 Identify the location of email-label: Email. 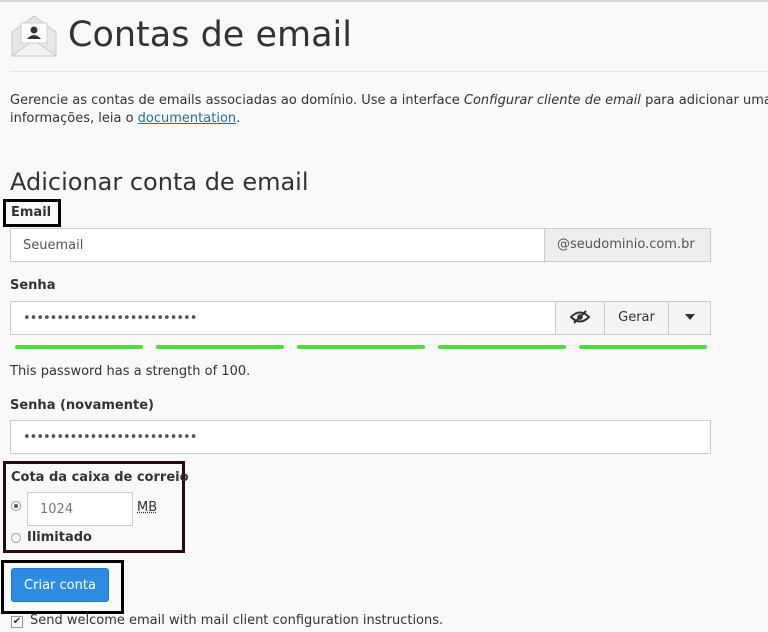
(31, 212).